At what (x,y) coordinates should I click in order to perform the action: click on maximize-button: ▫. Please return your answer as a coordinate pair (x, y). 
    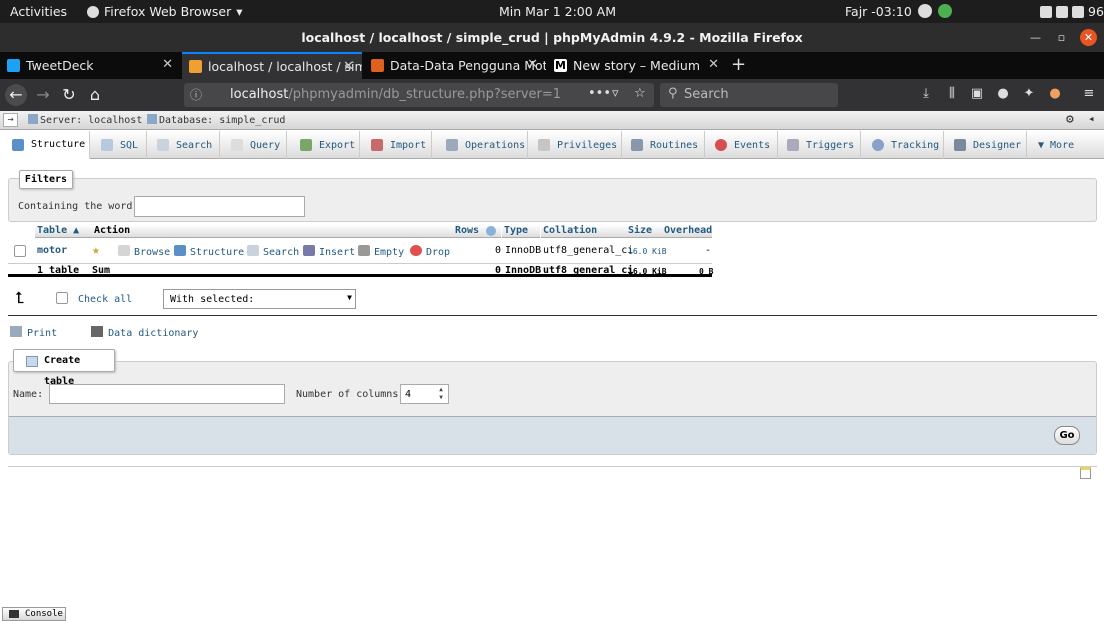
    Looking at the image, I should click on (1061, 37).